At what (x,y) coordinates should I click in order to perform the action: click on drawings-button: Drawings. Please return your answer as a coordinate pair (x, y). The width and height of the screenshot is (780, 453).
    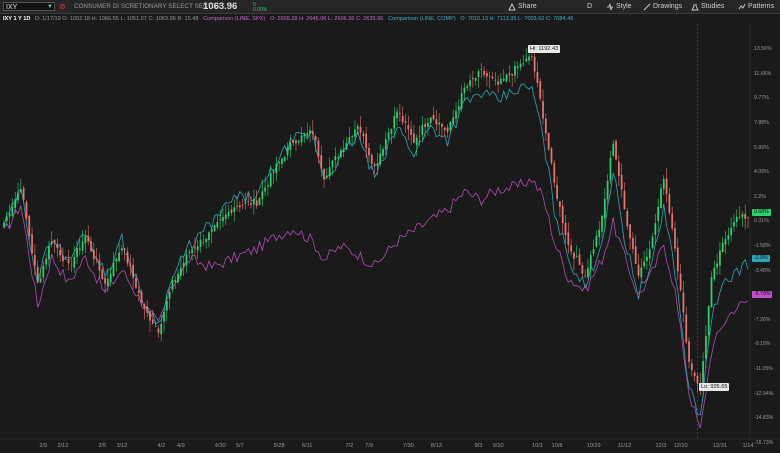
    Looking at the image, I should click on (662, 6).